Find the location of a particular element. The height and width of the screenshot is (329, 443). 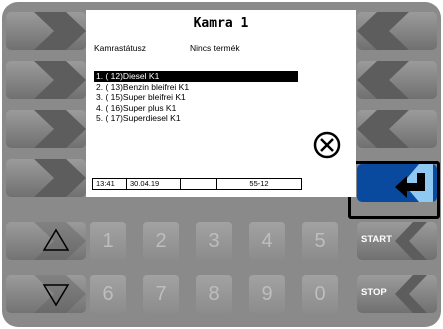

status-code: 55-12 is located at coordinates (259, 183).